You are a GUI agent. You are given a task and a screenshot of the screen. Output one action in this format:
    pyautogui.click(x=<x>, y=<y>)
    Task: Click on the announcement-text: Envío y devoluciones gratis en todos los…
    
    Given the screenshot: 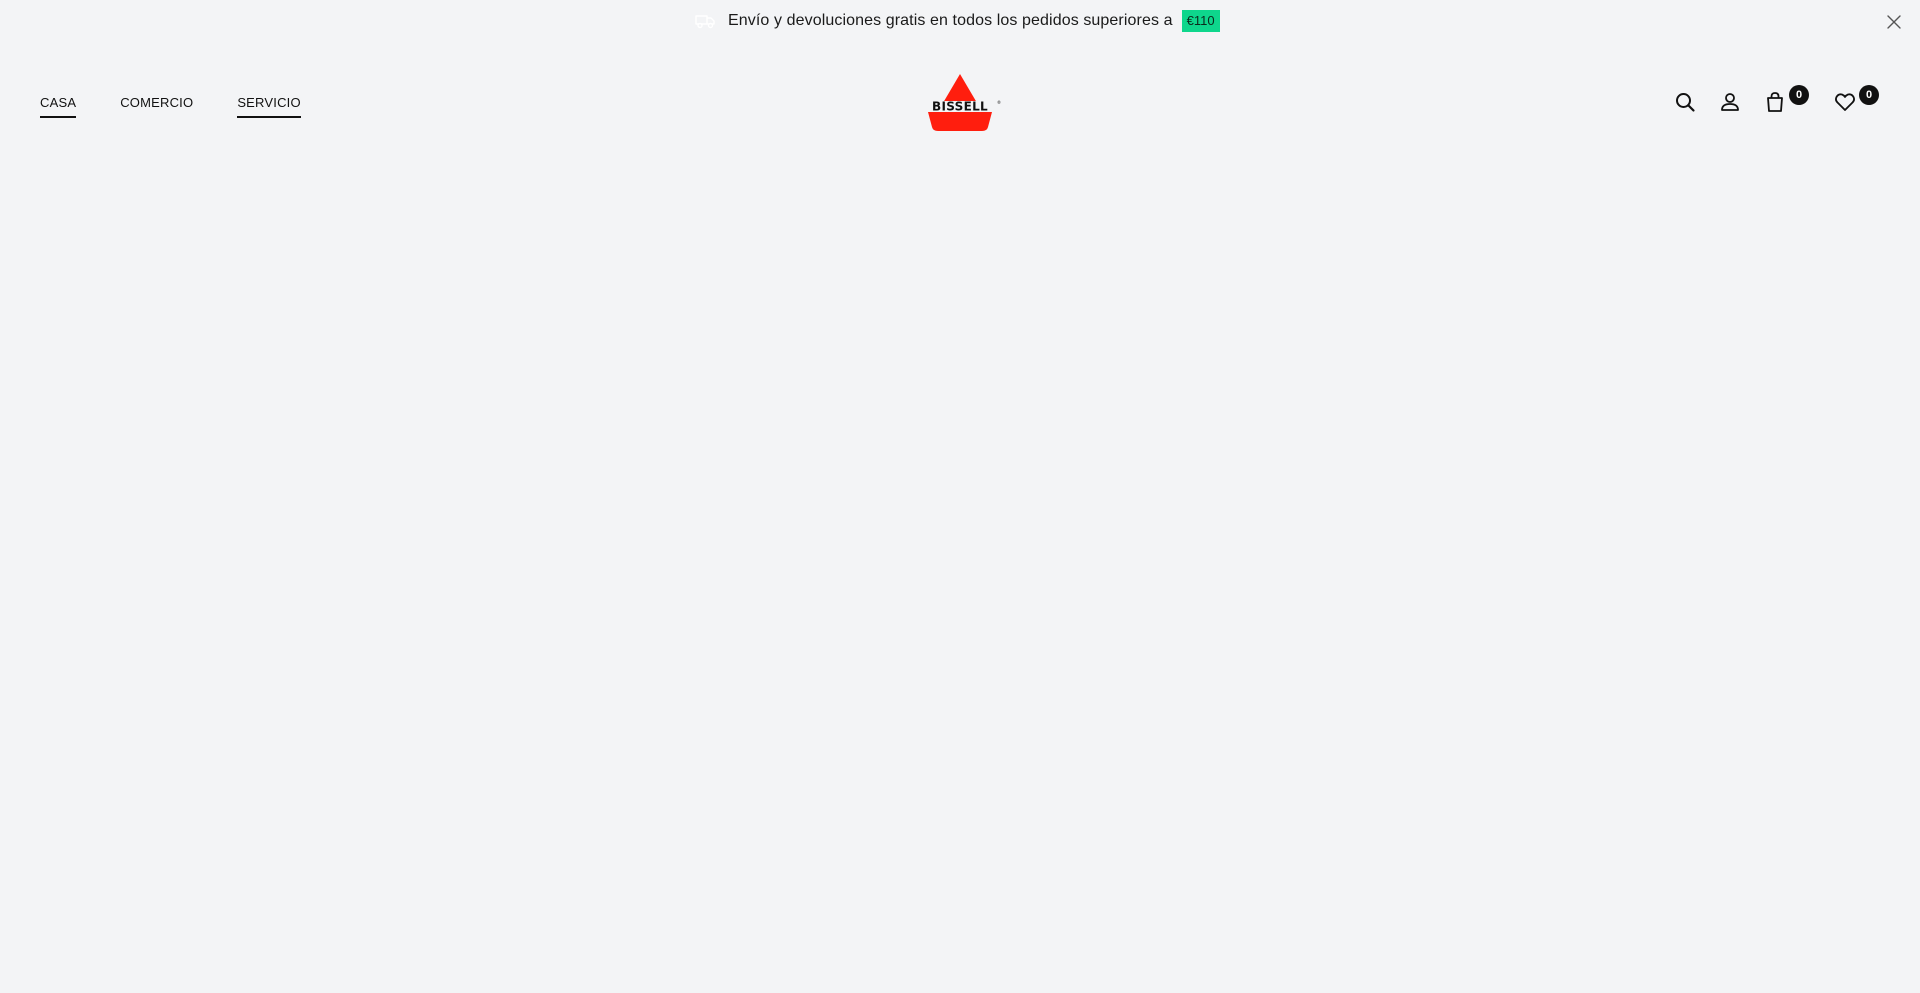 What is the action you would take?
    pyautogui.click(x=950, y=20)
    